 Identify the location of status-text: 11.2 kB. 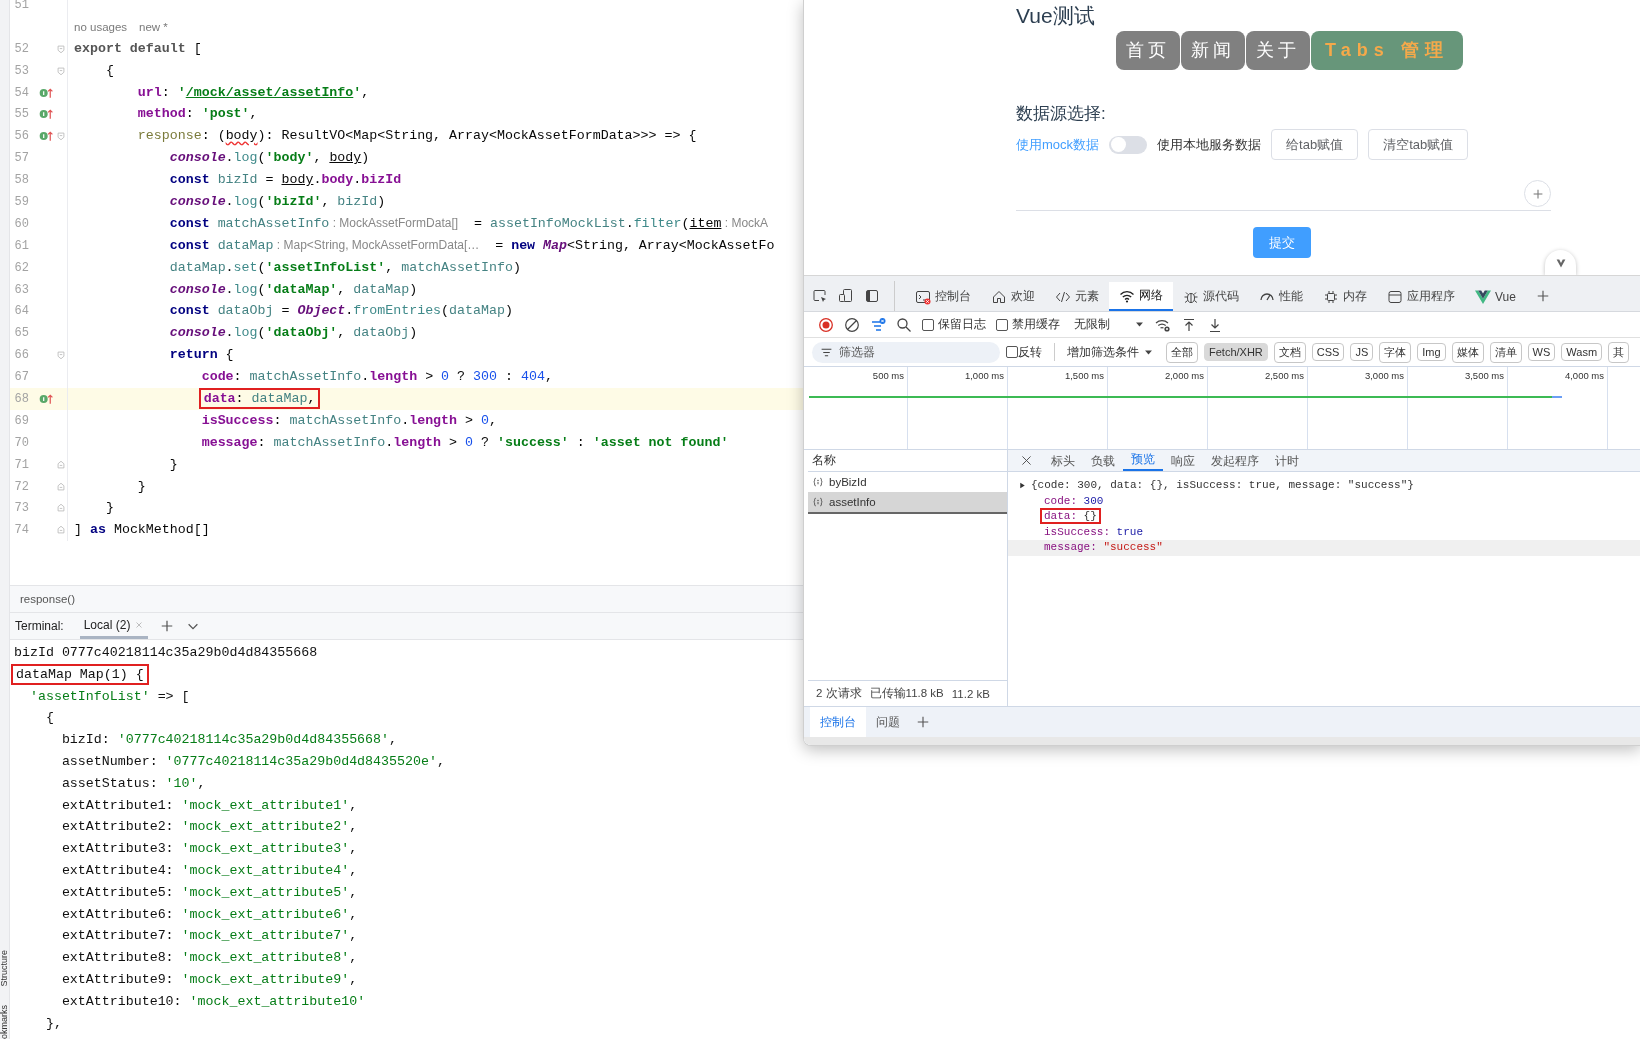
(970, 693).